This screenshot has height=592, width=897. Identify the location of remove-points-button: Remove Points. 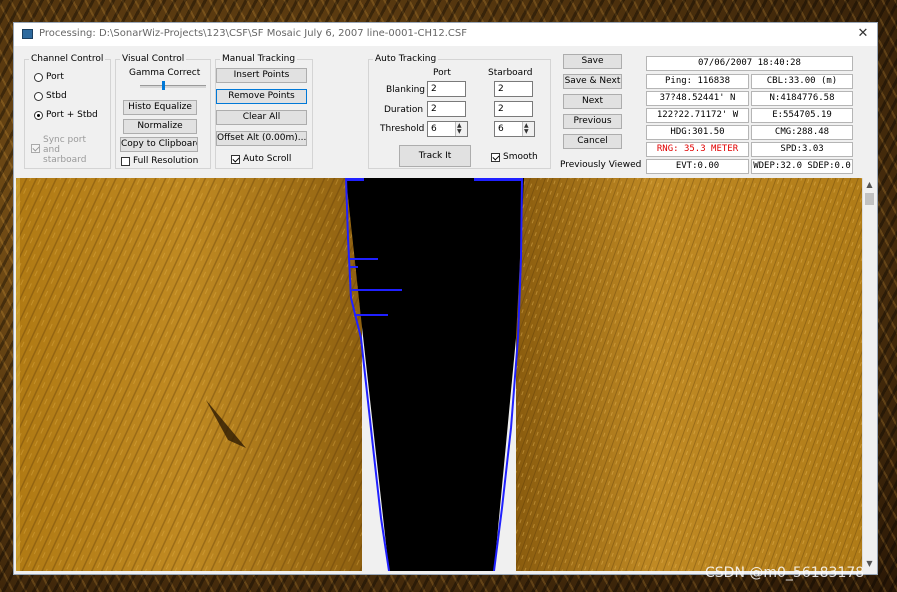
(261, 96).